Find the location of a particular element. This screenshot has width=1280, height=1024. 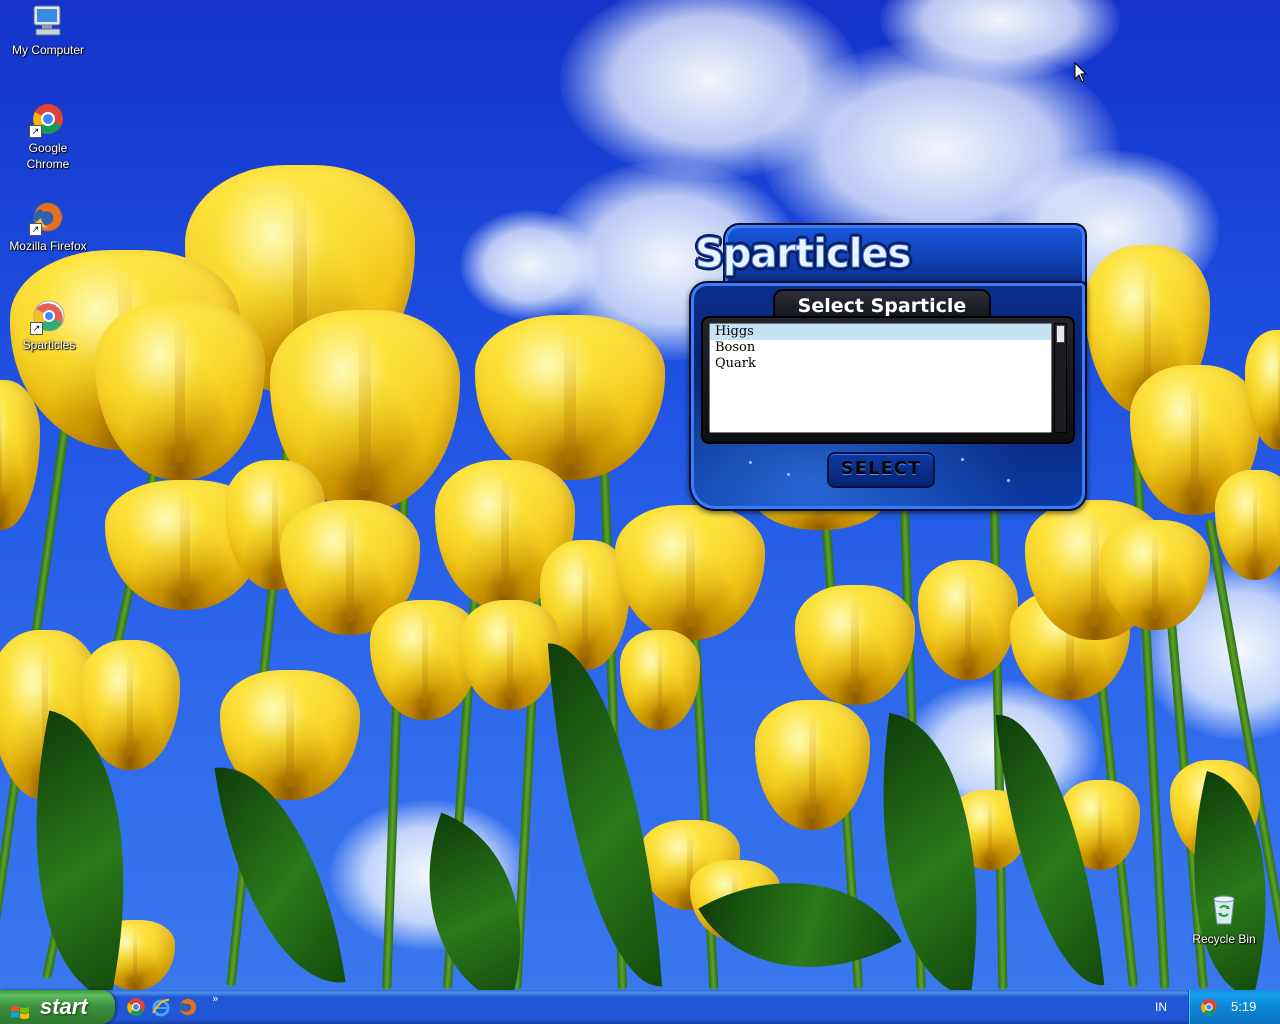

firefox-icon: ↗ is located at coordinates (47, 218).